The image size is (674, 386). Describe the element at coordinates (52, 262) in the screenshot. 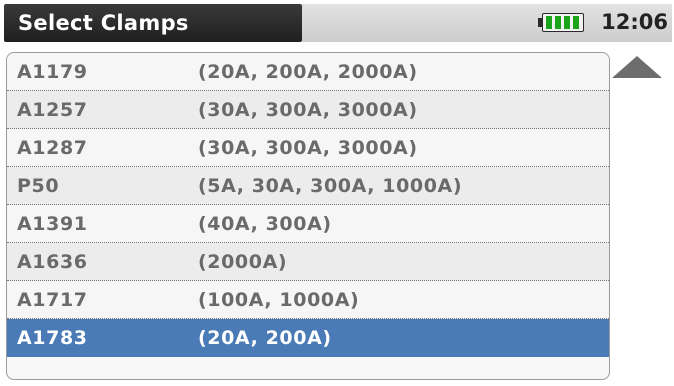

I see `clamp-model: A1636` at that location.